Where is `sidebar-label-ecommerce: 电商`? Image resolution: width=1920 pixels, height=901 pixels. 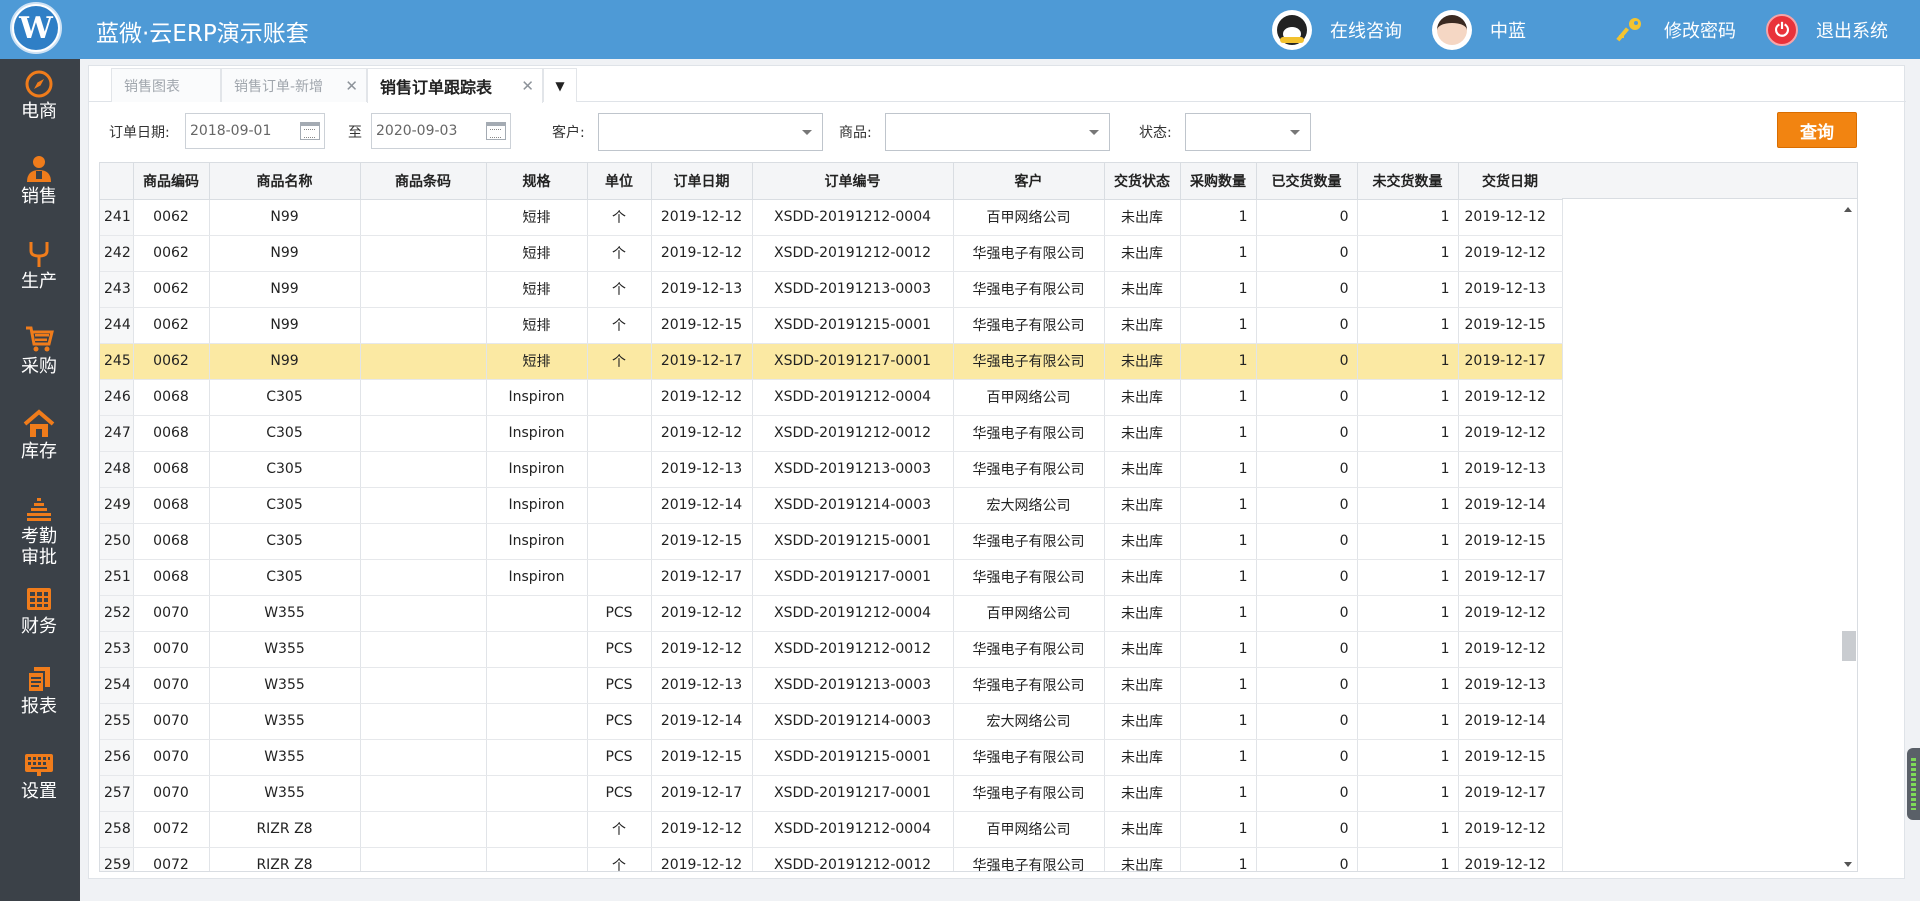 sidebar-label-ecommerce: 电商 is located at coordinates (39, 111).